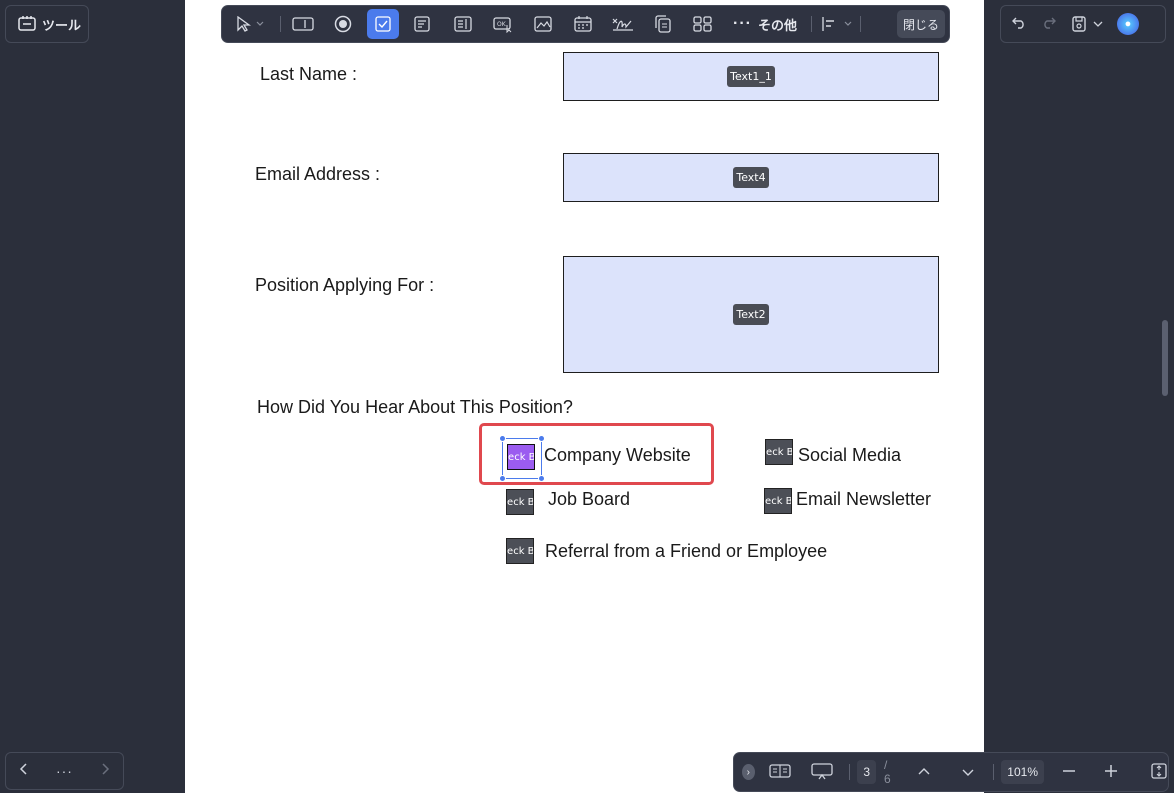 The height and width of the screenshot is (793, 1174). What do you see at coordinates (596, 454) in the screenshot?
I see `highlight-box` at bounding box center [596, 454].